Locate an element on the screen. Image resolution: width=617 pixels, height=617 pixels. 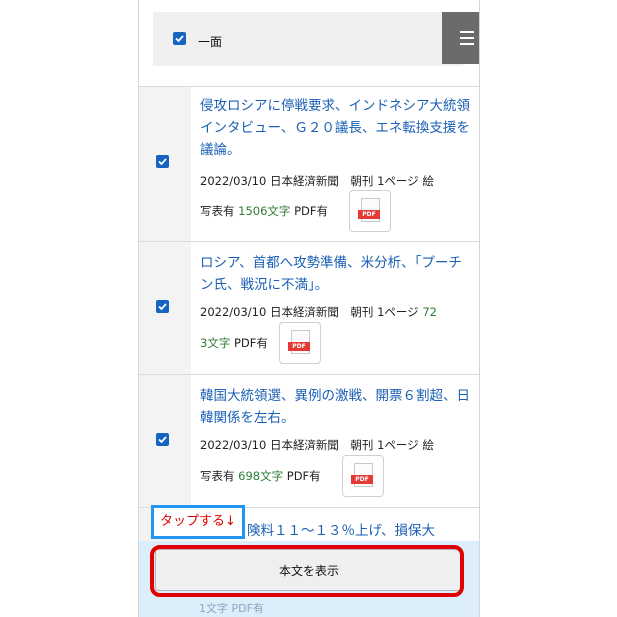
underlay-text: 1文字 PDF有 is located at coordinates (231, 608).